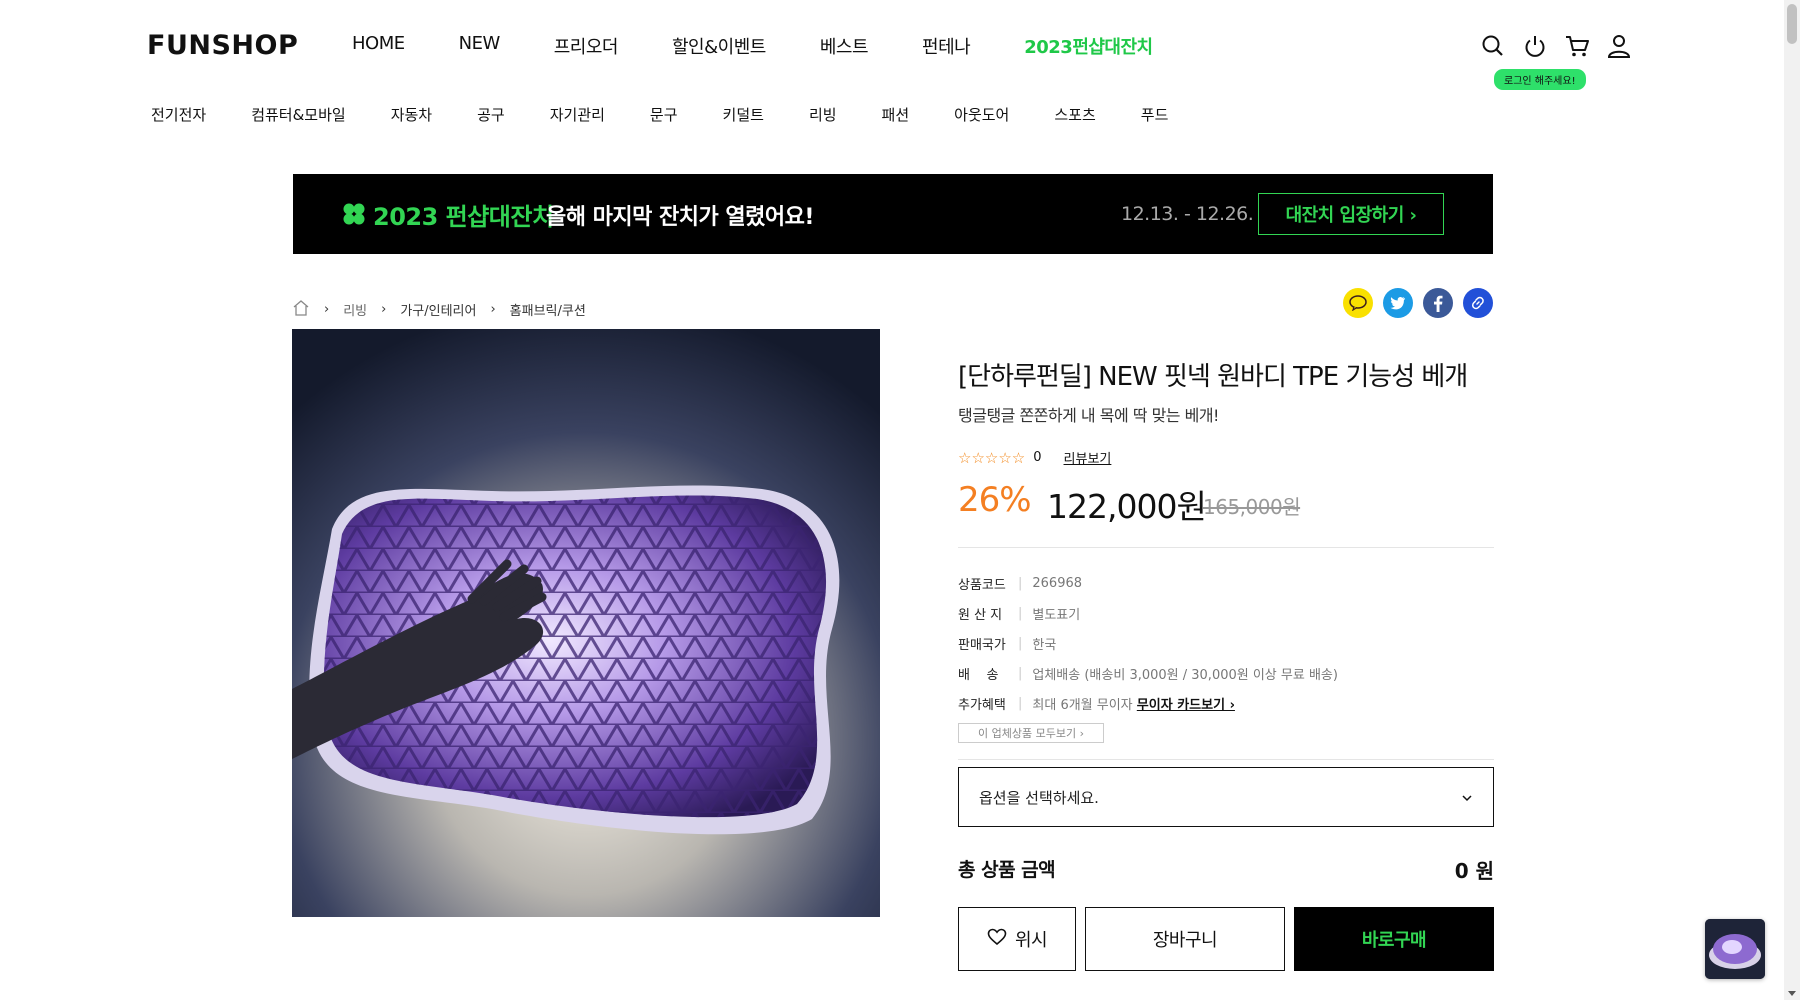 The image size is (1800, 1000). What do you see at coordinates (1577, 46) in the screenshot?
I see `cart-icon` at bounding box center [1577, 46].